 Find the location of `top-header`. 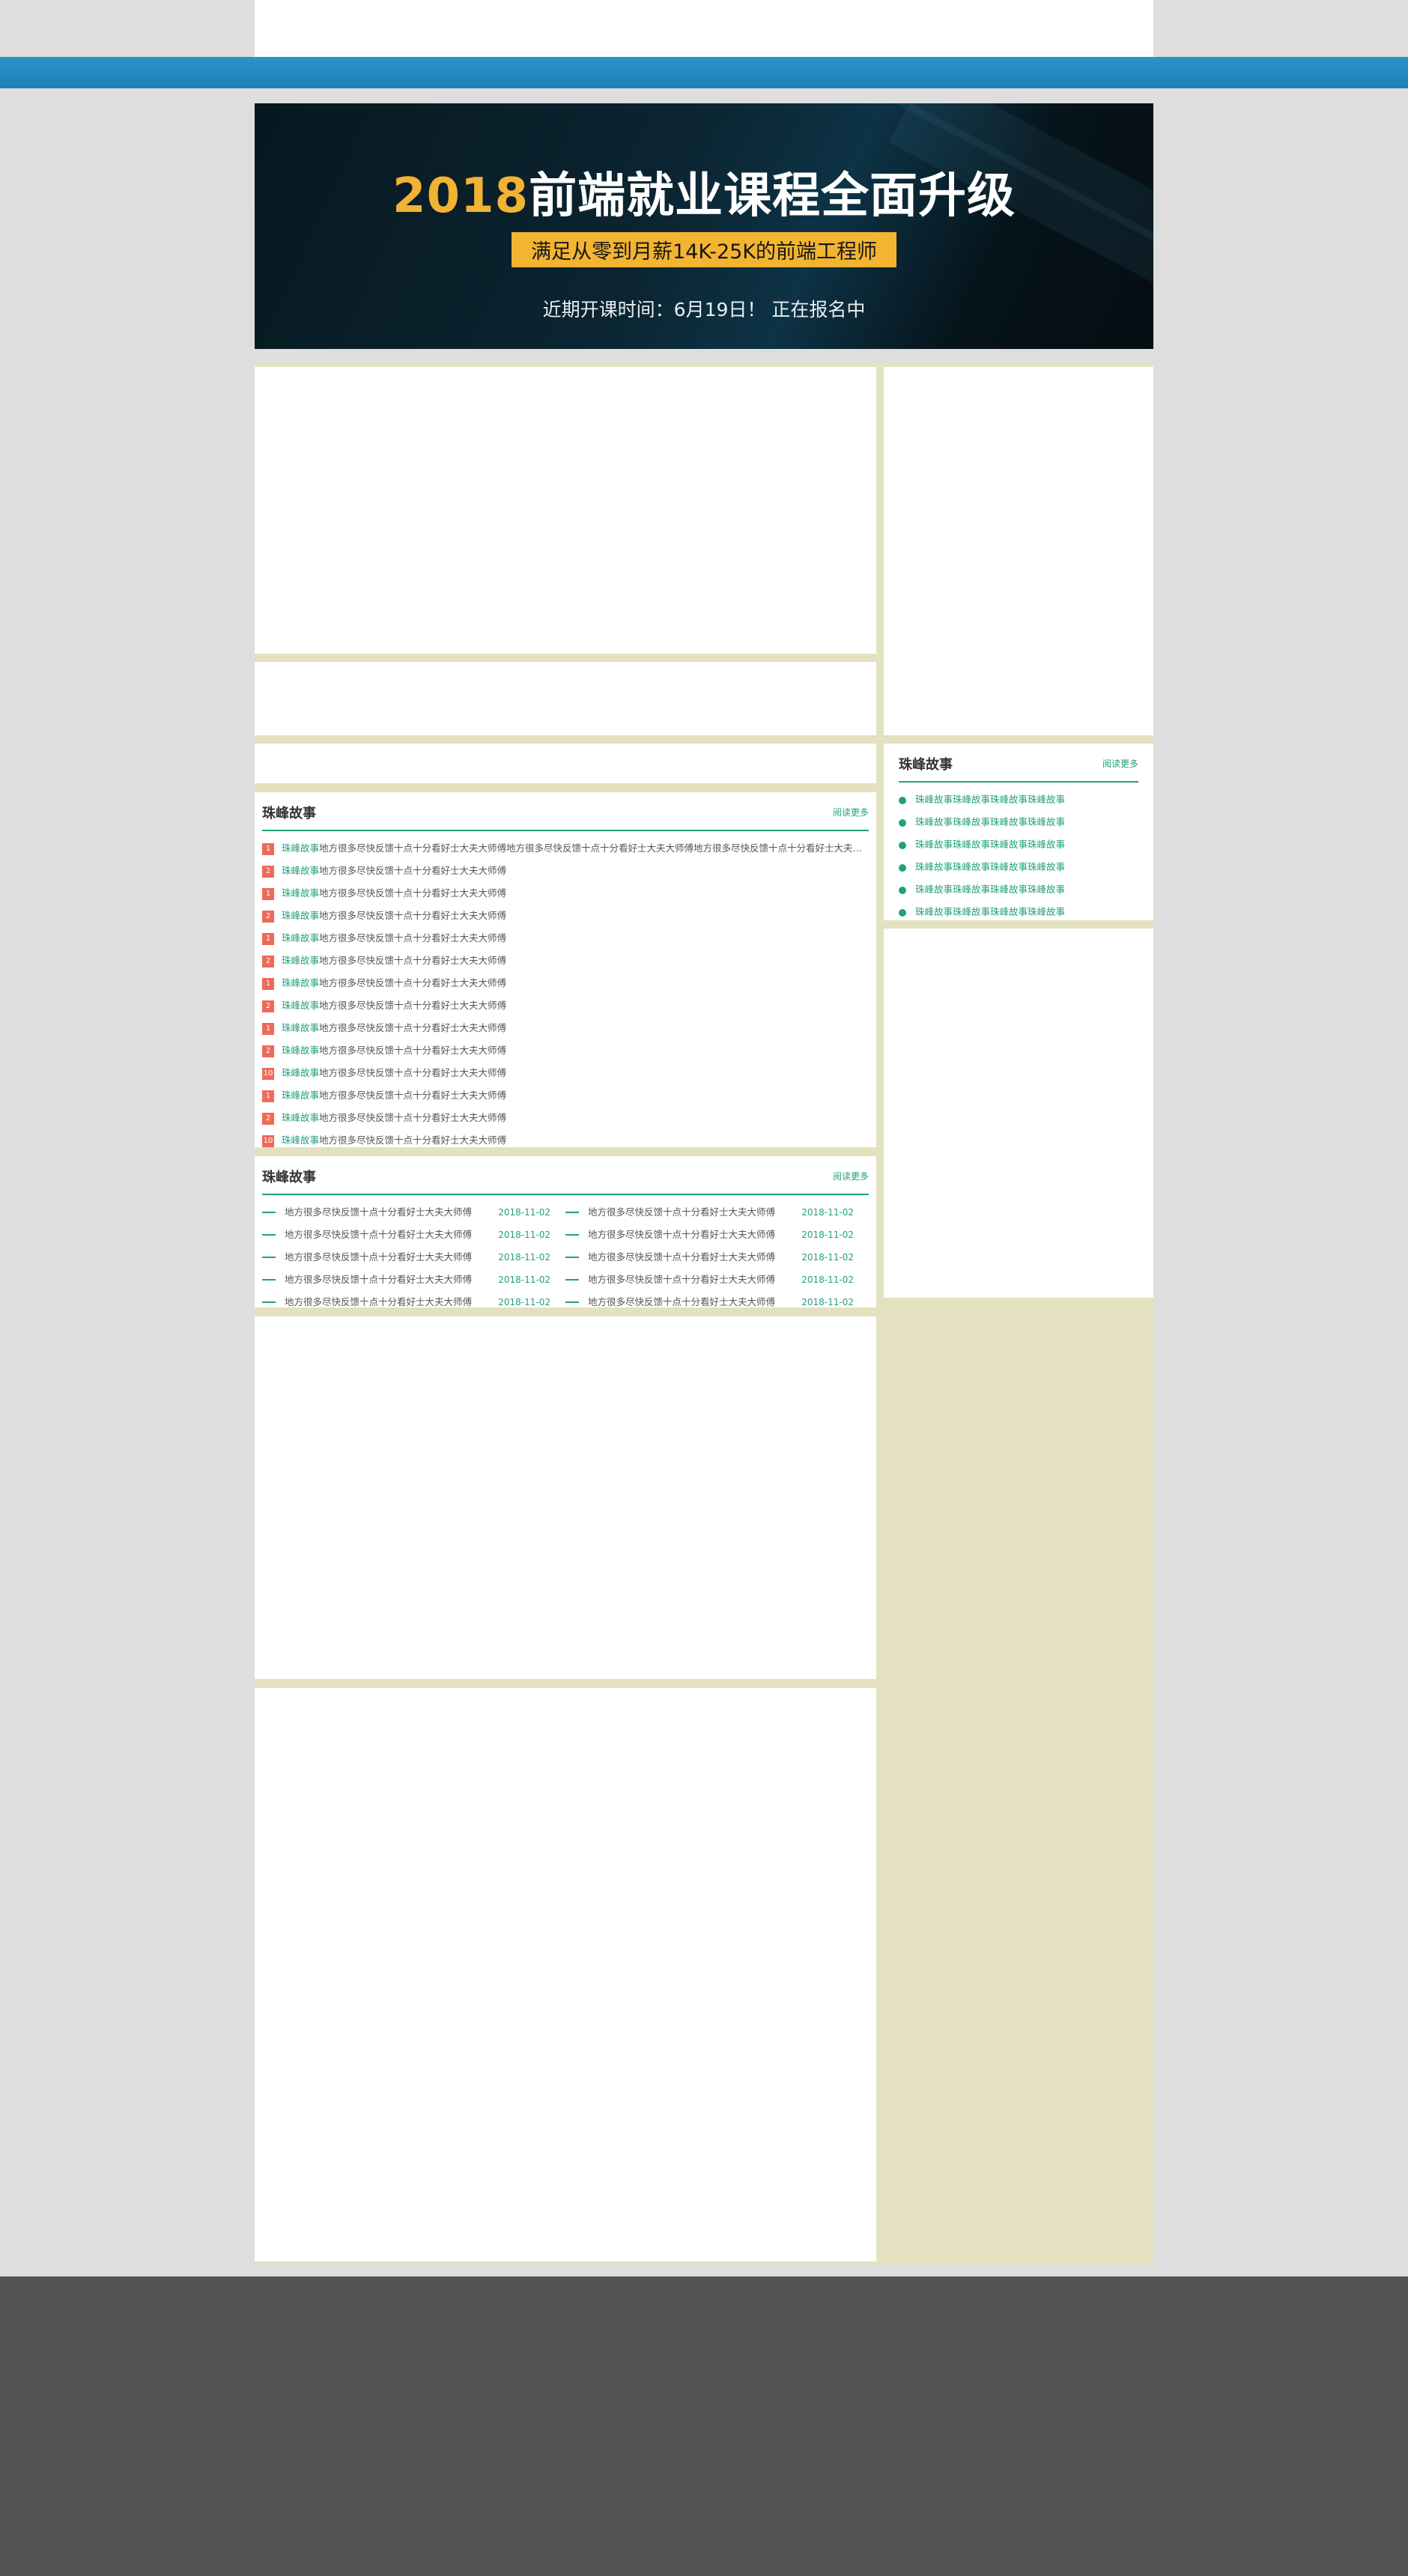

top-header is located at coordinates (704, 28).